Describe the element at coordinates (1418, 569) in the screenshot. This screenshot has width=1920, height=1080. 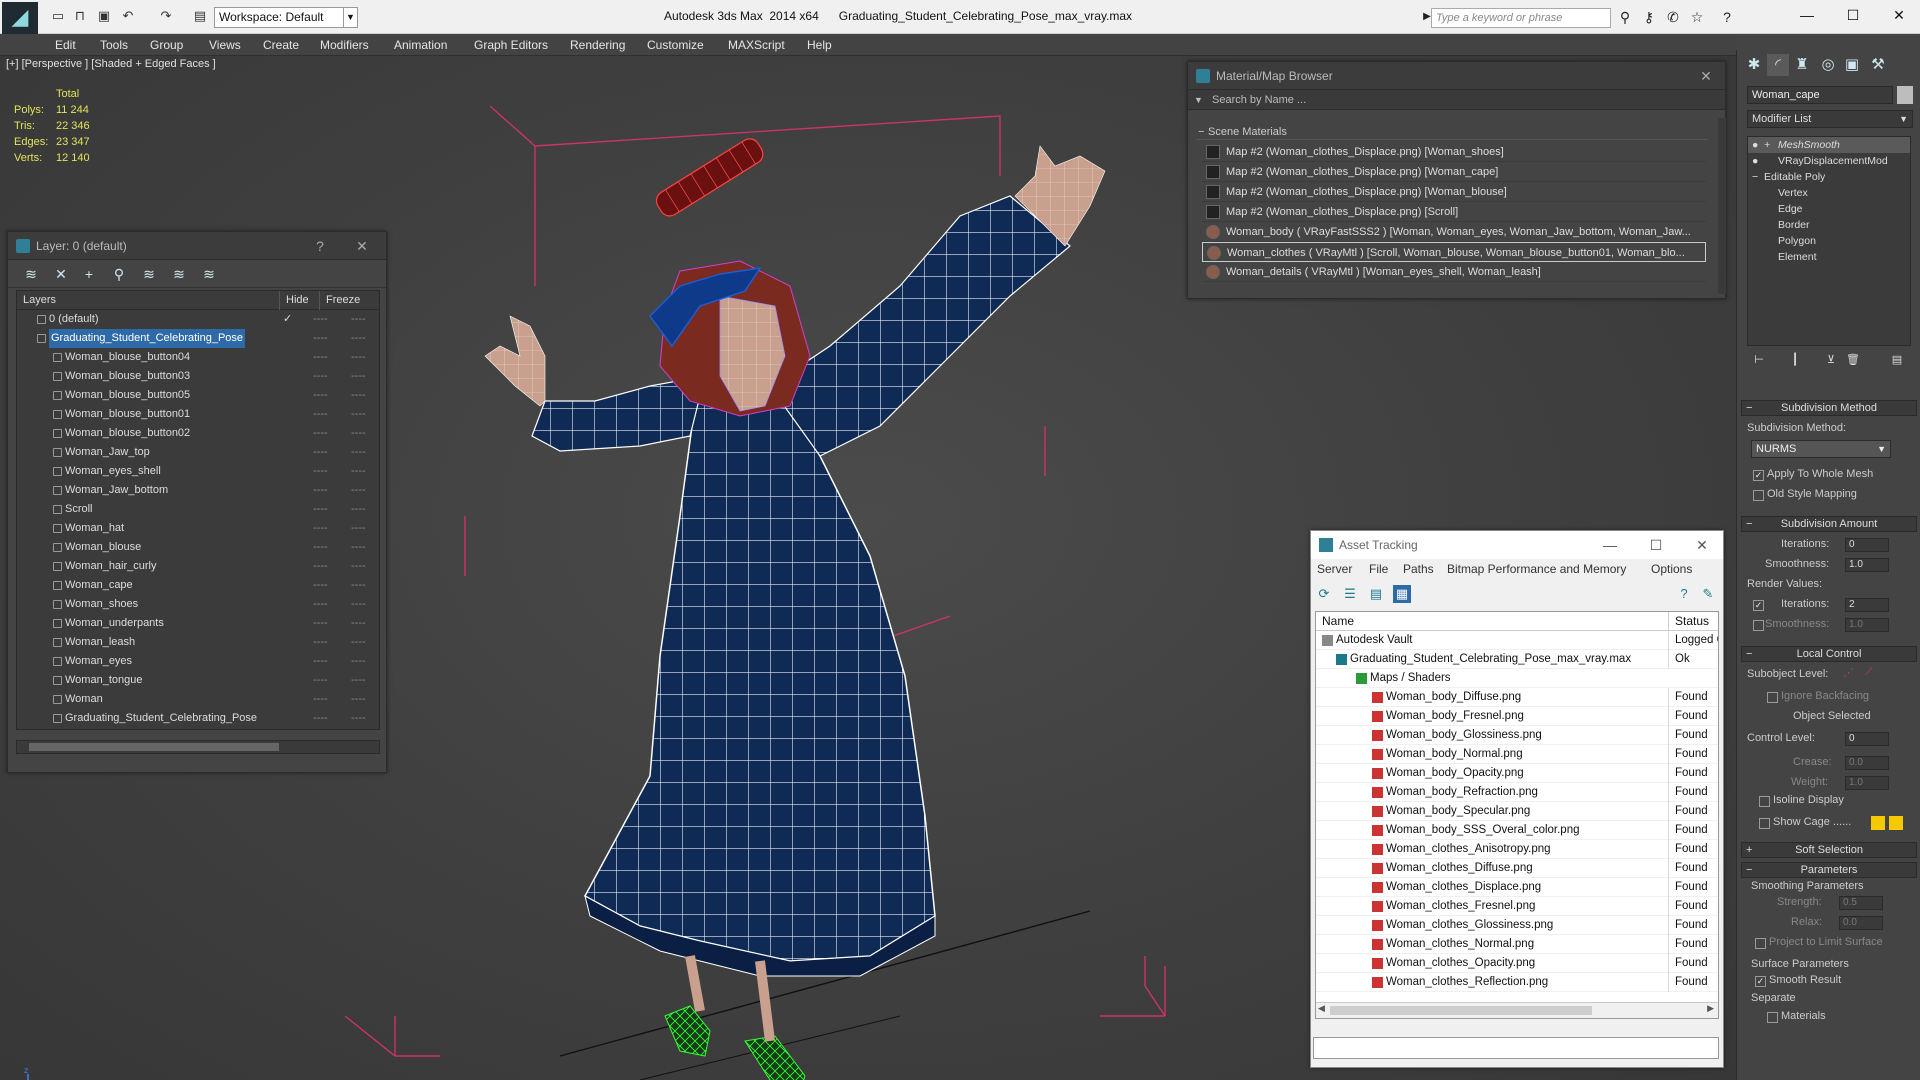
I see `asset-menu-paths: Paths` at that location.